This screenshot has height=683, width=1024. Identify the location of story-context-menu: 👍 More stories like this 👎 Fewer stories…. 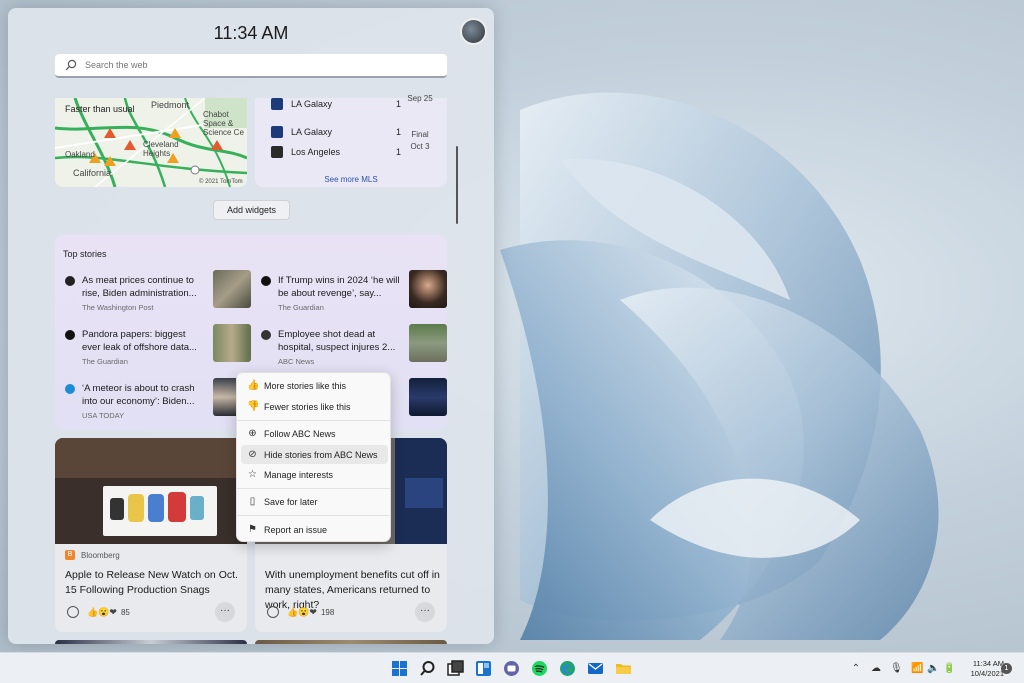
(313, 457).